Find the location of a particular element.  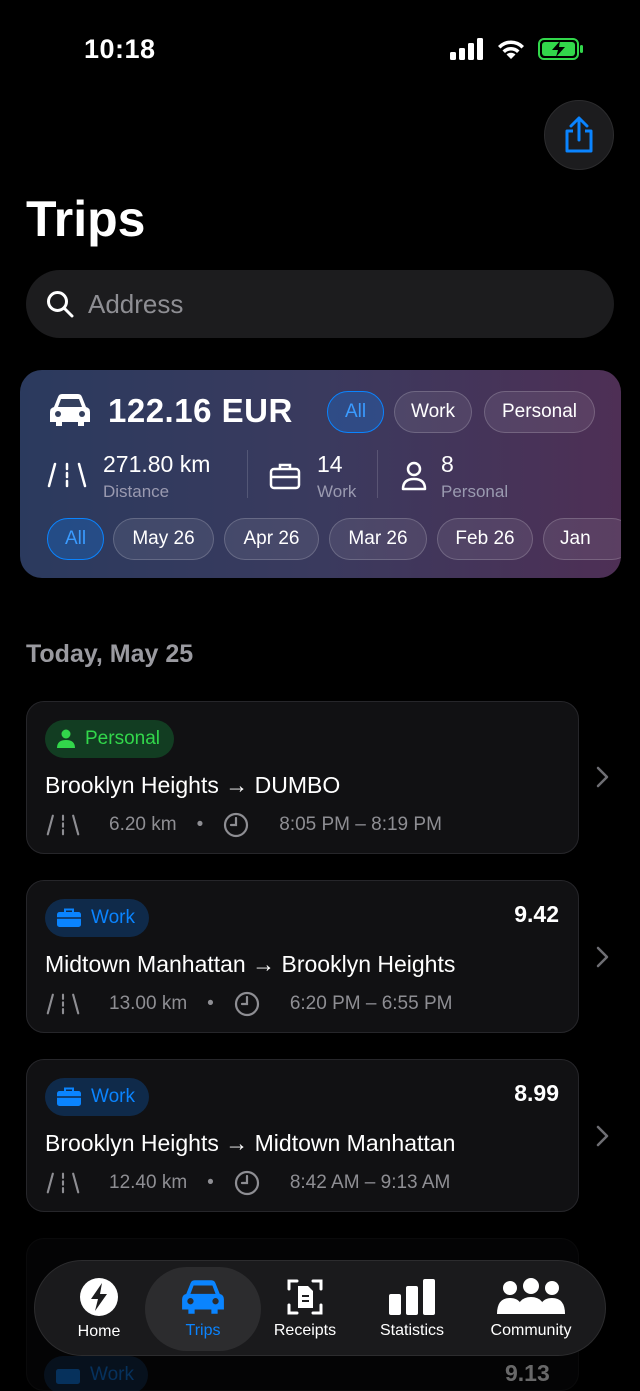

filter-personal: Personal is located at coordinates (539, 412).